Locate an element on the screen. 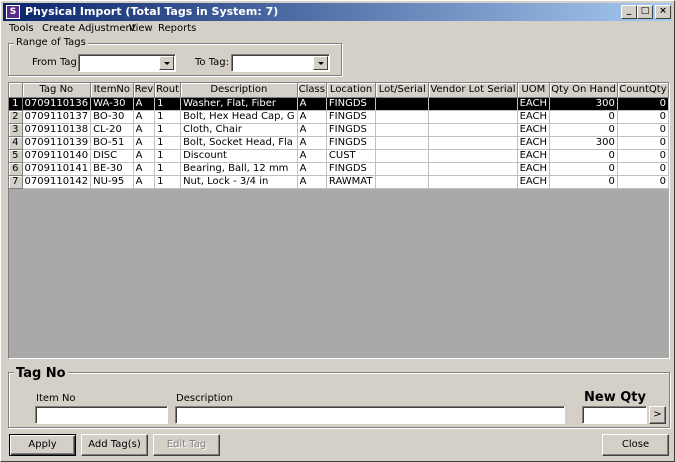 Image resolution: width=675 pixels, height=462 pixels. column-header-tag-no: Tag No is located at coordinates (57, 90).